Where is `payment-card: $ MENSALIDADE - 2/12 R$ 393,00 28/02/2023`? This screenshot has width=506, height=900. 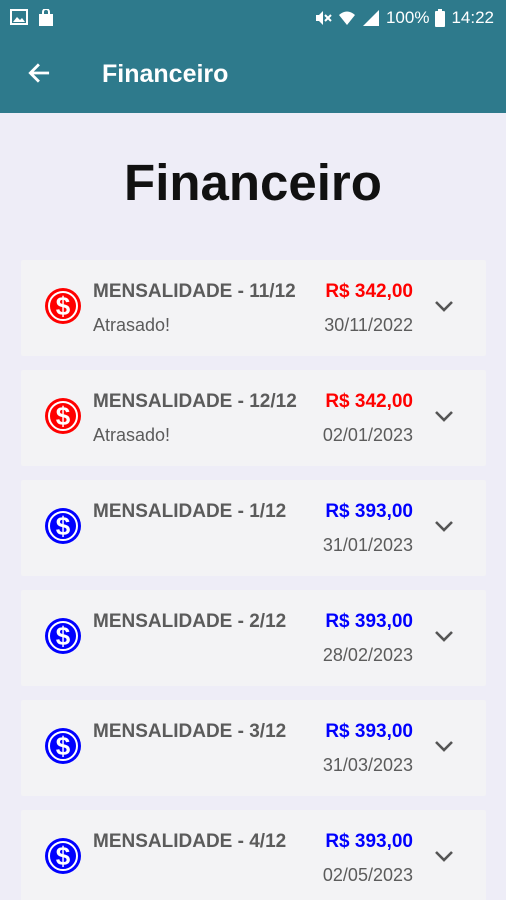 payment-card: $ MENSALIDADE - 2/12 R$ 393,00 28/02/2023 is located at coordinates (253, 638).